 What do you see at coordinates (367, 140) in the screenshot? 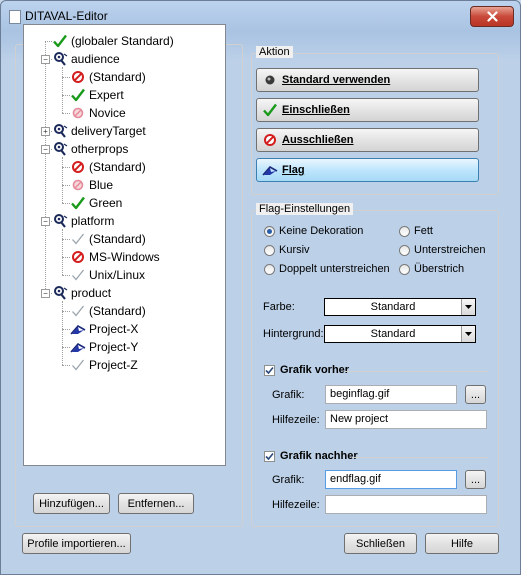
I see `exclude-button: Ausschließen` at bounding box center [367, 140].